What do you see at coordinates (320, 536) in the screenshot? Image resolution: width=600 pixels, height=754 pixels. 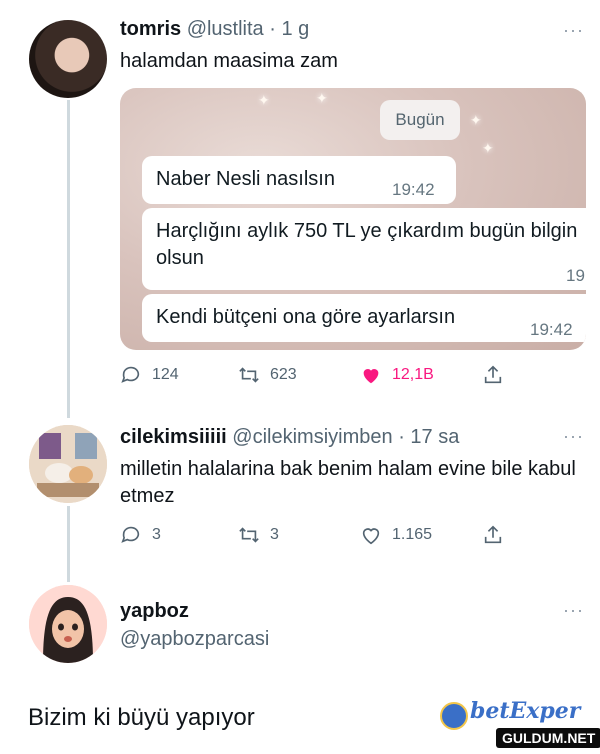 I see `tweet-actions: 3 3 1.165` at bounding box center [320, 536].